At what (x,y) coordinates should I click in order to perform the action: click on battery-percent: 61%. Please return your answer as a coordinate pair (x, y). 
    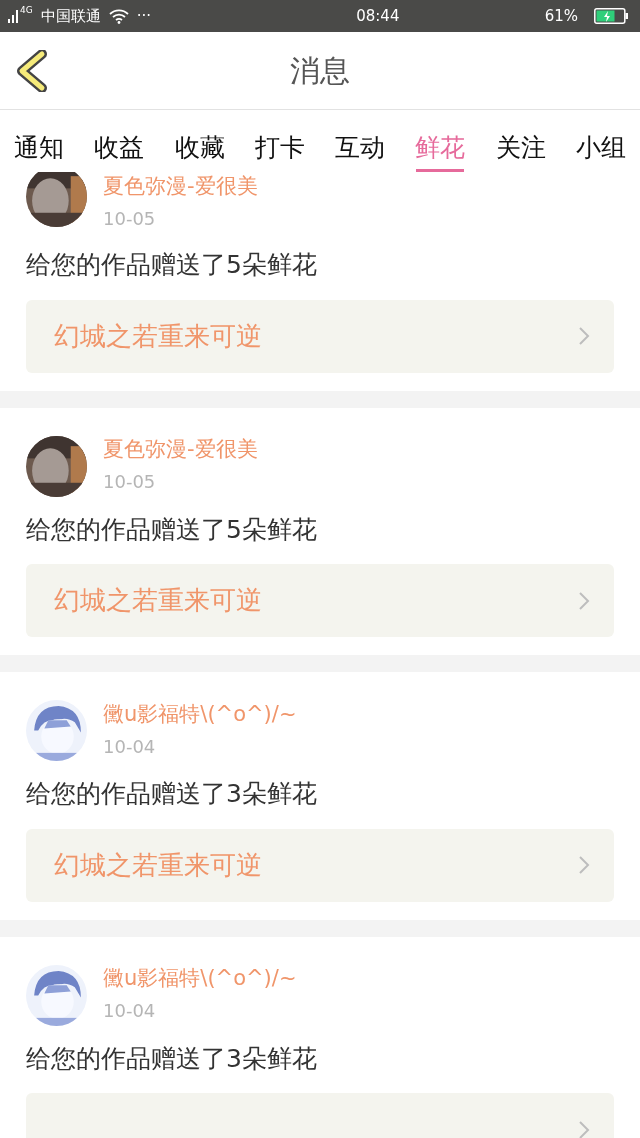
    Looking at the image, I should click on (561, 16).